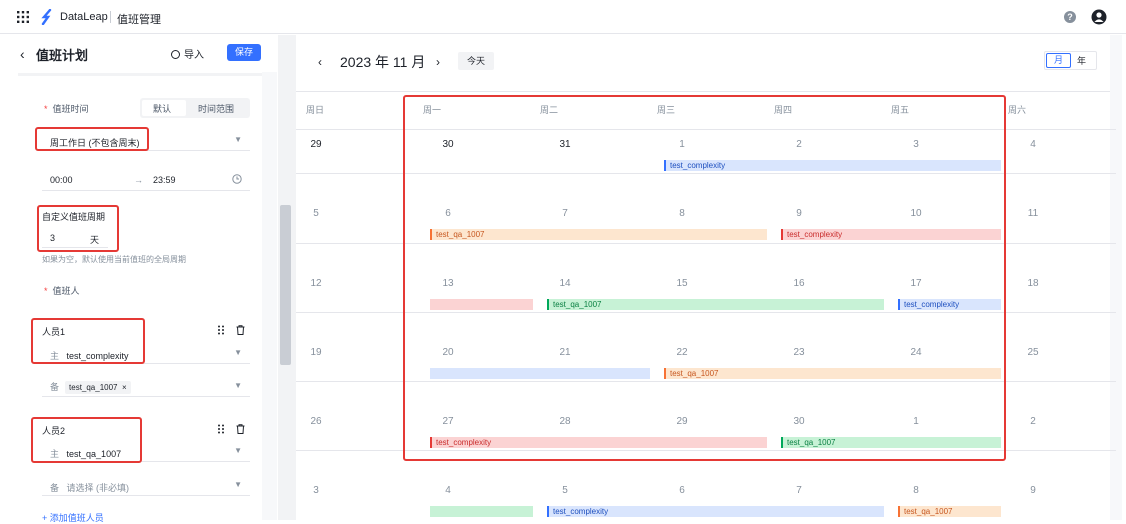 This screenshot has height=524, width=1126. What do you see at coordinates (86, 440) in the screenshot?
I see `highlight-person2` at bounding box center [86, 440].